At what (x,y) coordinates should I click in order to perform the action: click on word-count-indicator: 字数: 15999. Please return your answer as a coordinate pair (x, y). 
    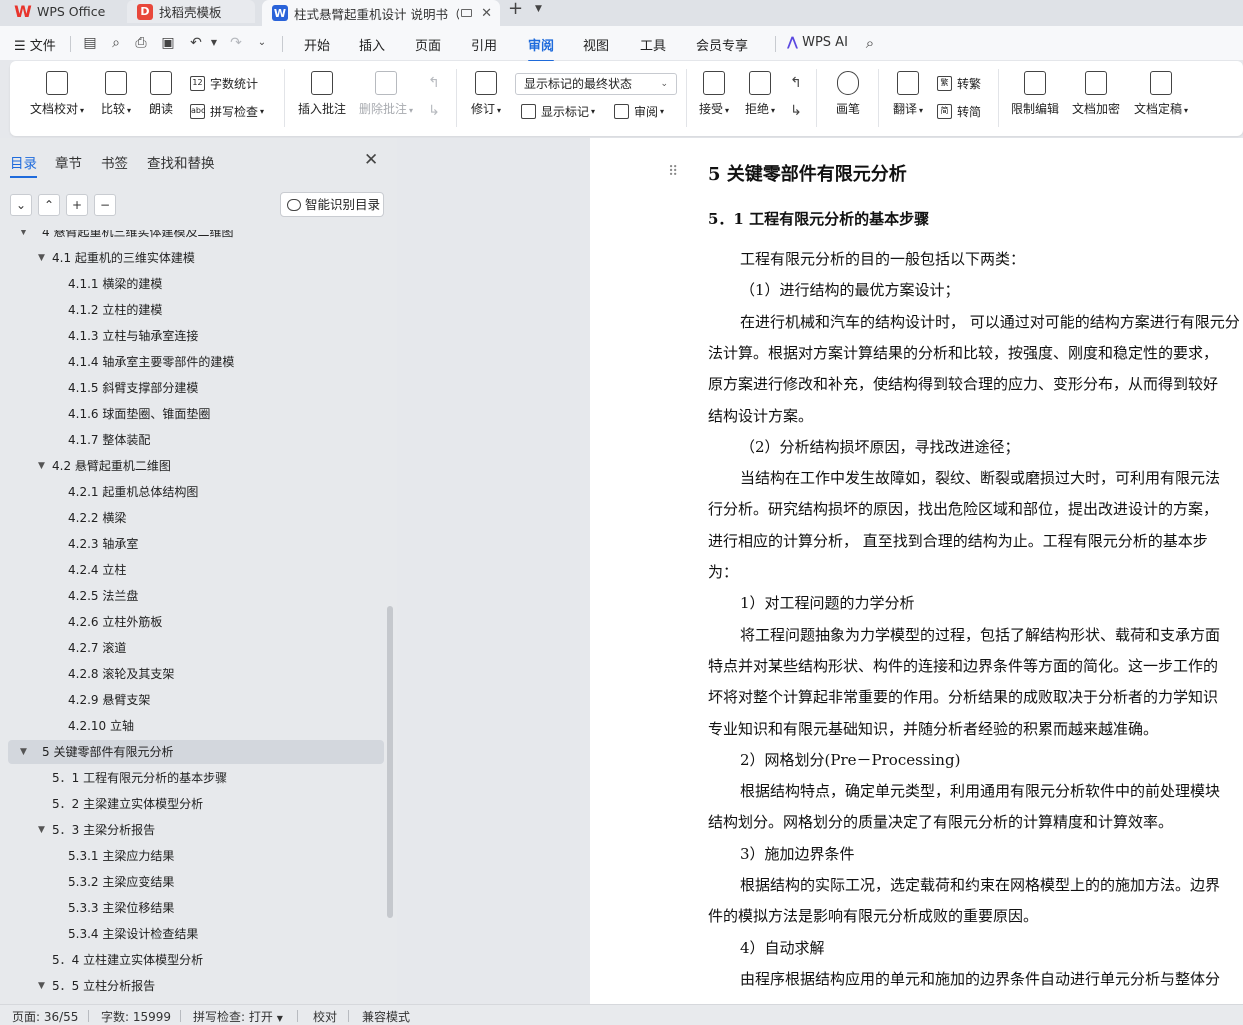
    Looking at the image, I should click on (136, 1016).